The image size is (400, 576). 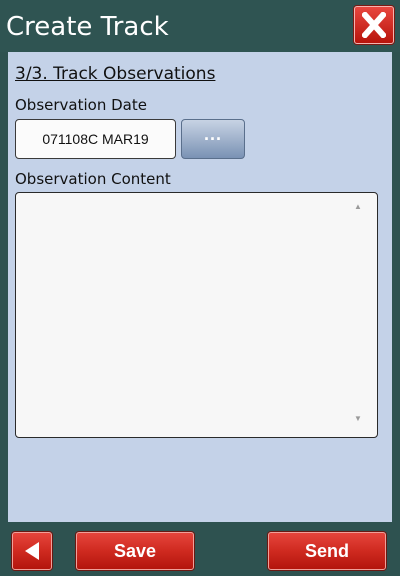 I want to click on close-x-icon, so click(x=374, y=25).